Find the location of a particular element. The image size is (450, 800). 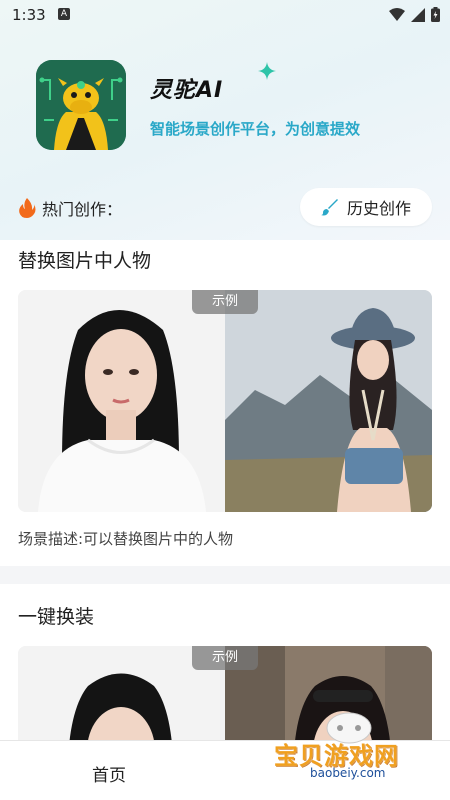

card-description: 场景描述:可以替换图片中的人物 is located at coordinates (126, 539).